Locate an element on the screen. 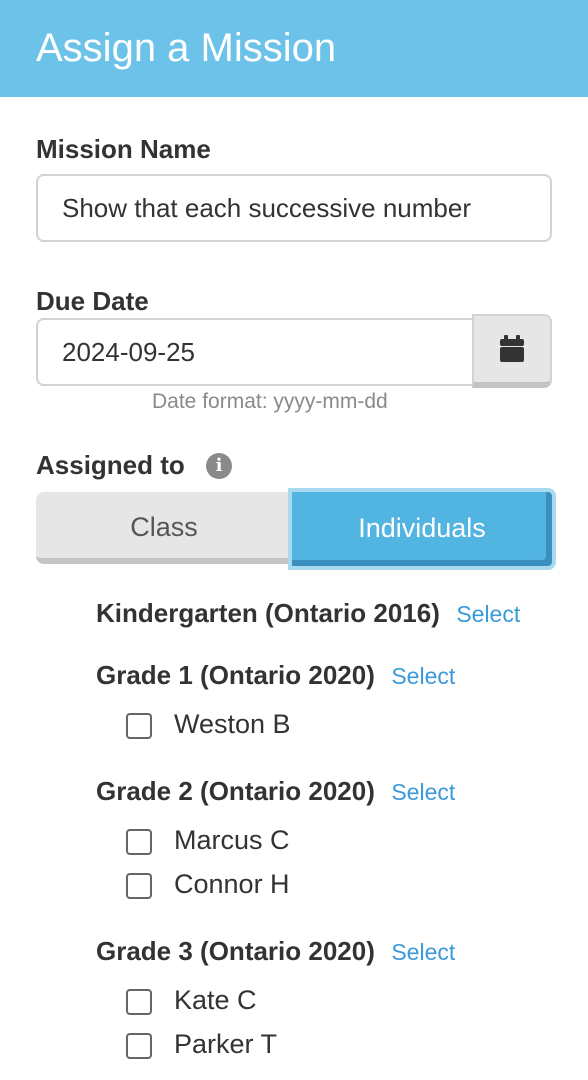  mission-name-label: Mission Name is located at coordinates (123, 149).